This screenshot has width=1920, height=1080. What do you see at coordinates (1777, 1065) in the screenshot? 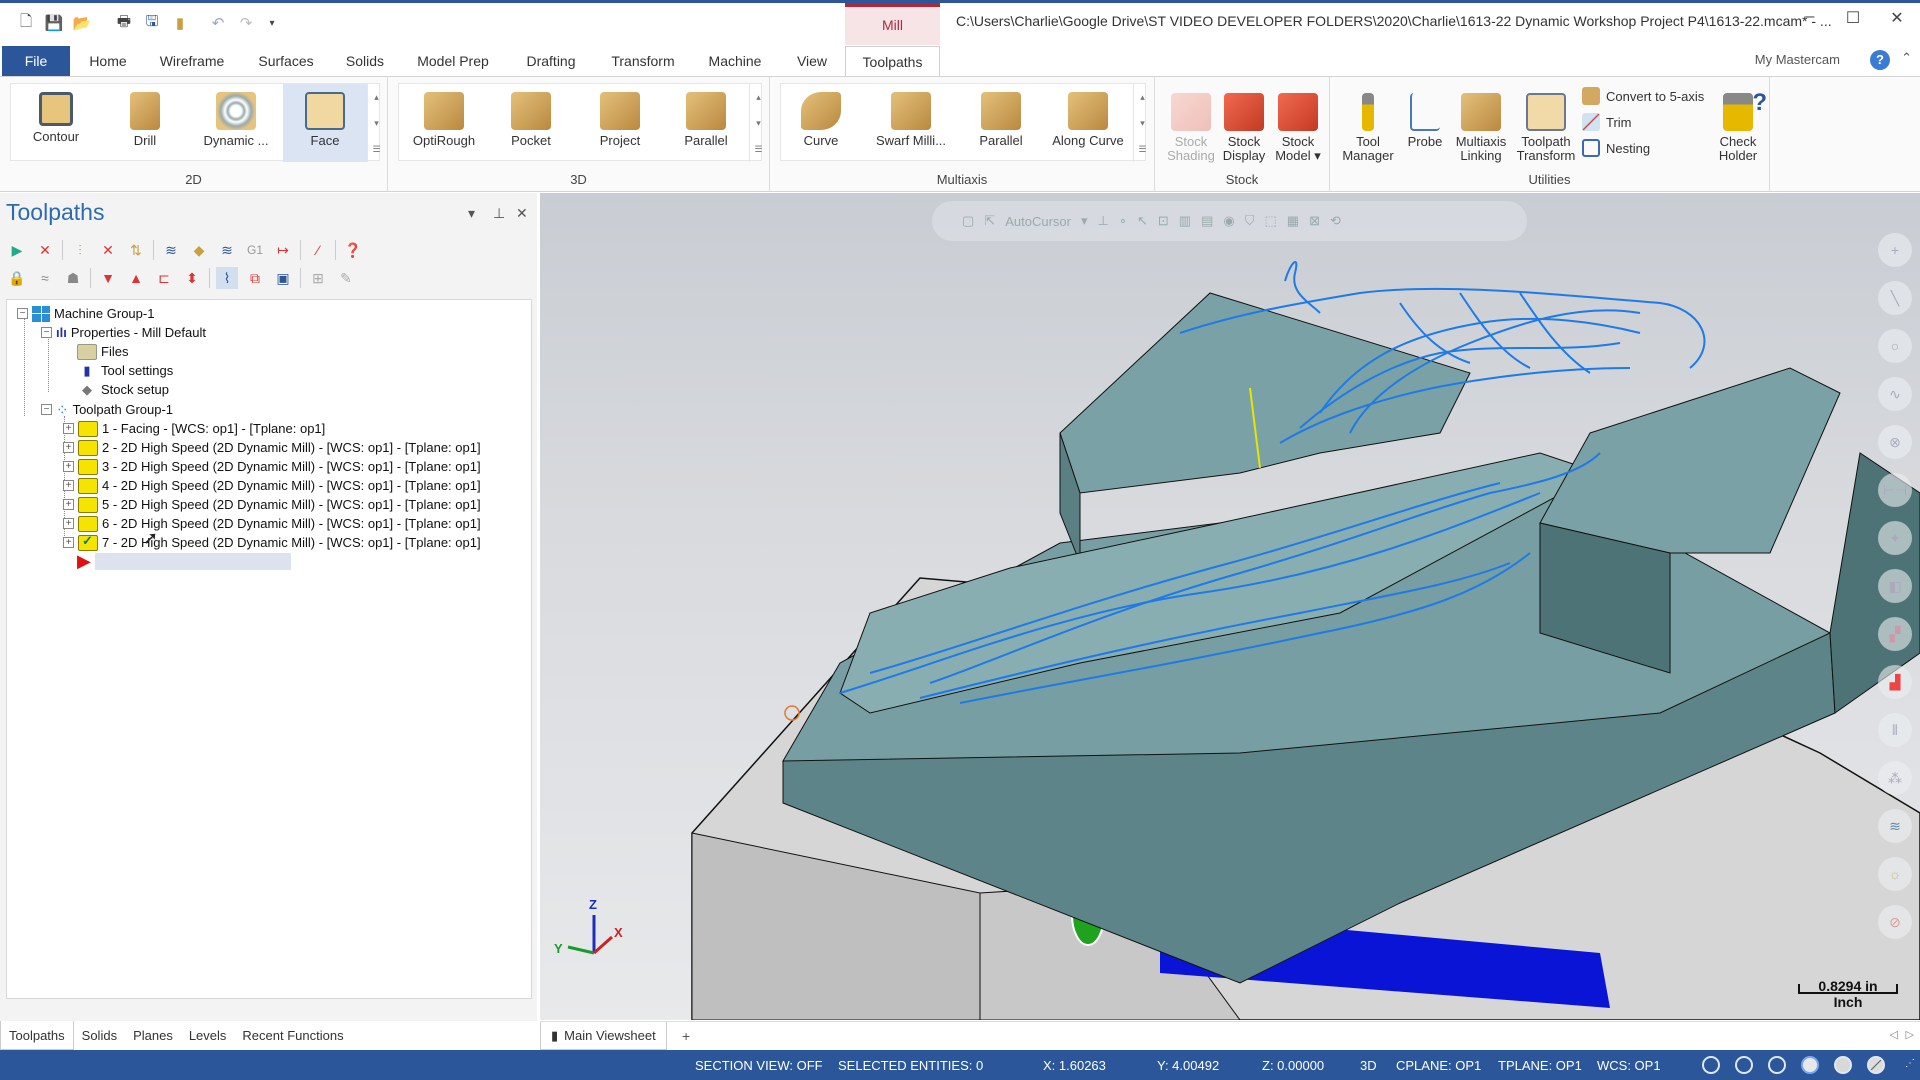
I see `hidden-line-icon` at bounding box center [1777, 1065].